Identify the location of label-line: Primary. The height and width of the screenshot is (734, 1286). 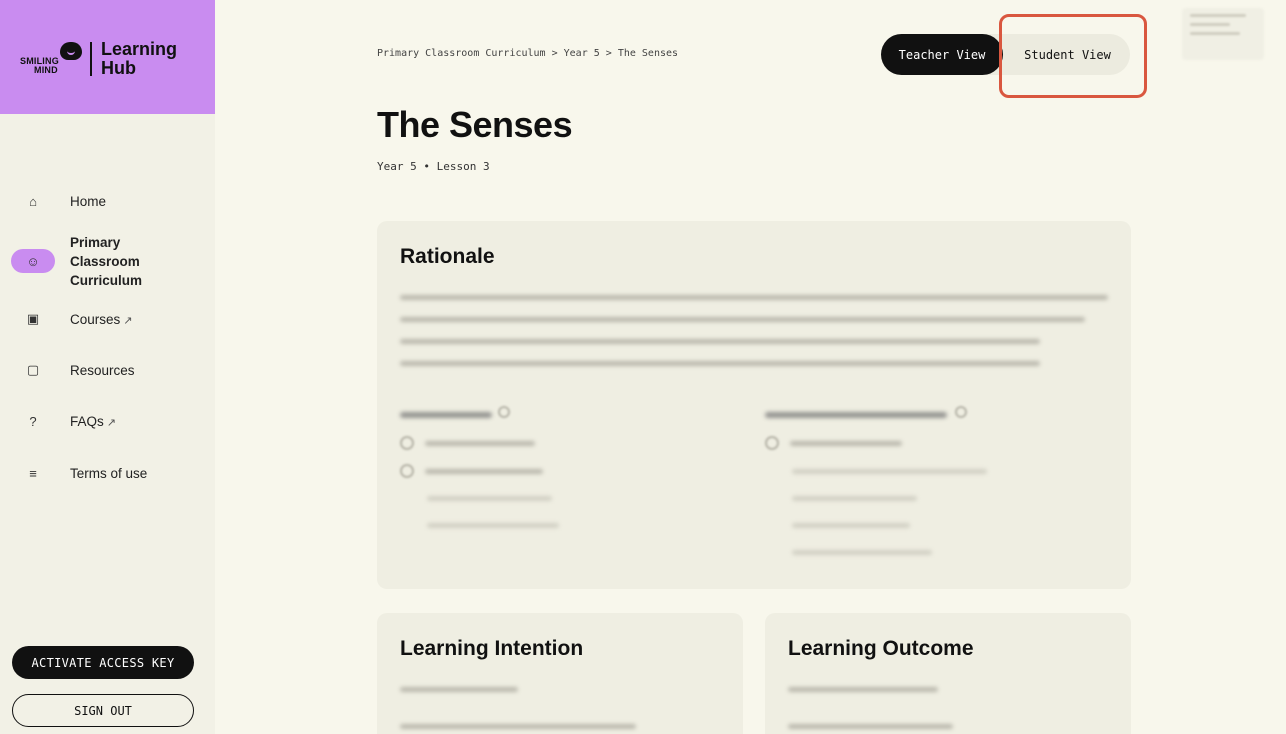
(95, 242).